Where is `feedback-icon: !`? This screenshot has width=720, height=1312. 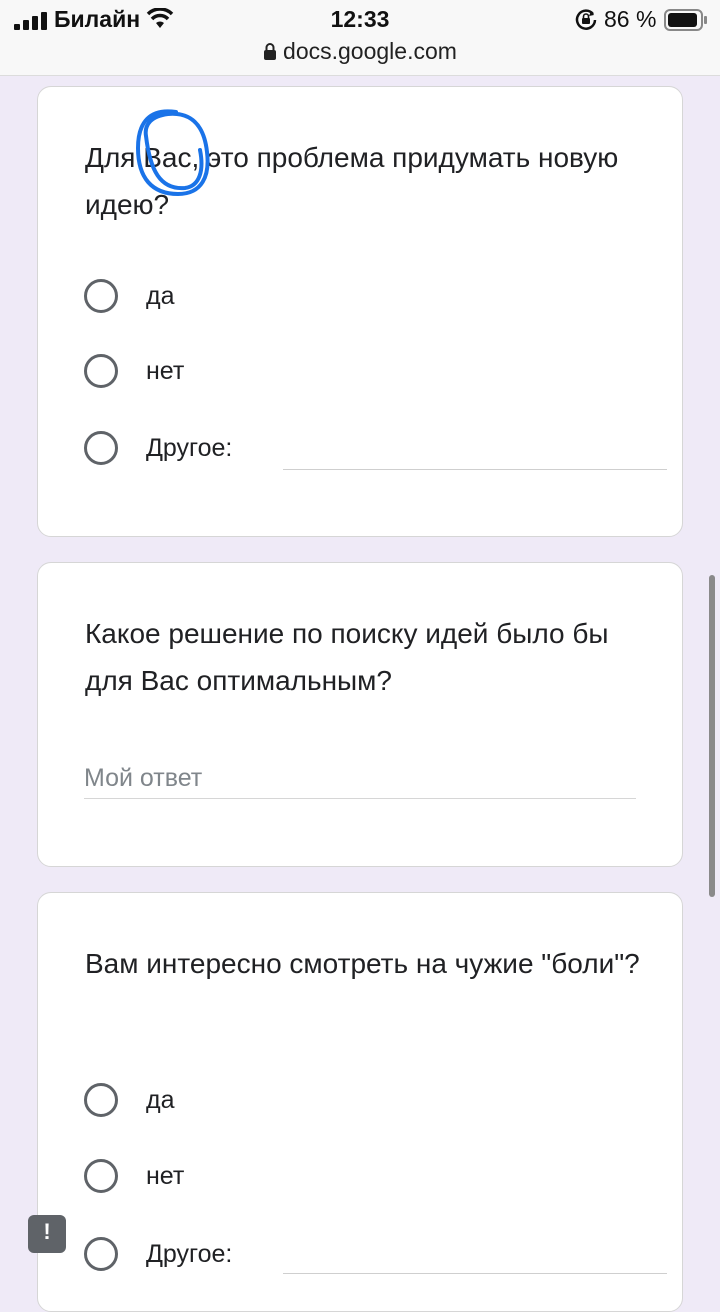
feedback-icon: ! is located at coordinates (47, 1234).